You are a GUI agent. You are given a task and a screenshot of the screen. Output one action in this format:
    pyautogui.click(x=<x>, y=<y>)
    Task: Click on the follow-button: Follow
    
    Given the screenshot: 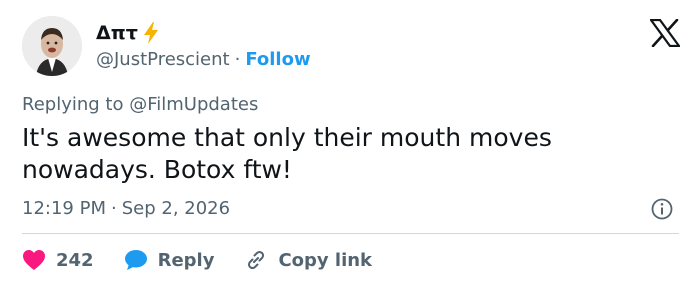 What is the action you would take?
    pyautogui.click(x=277, y=59)
    